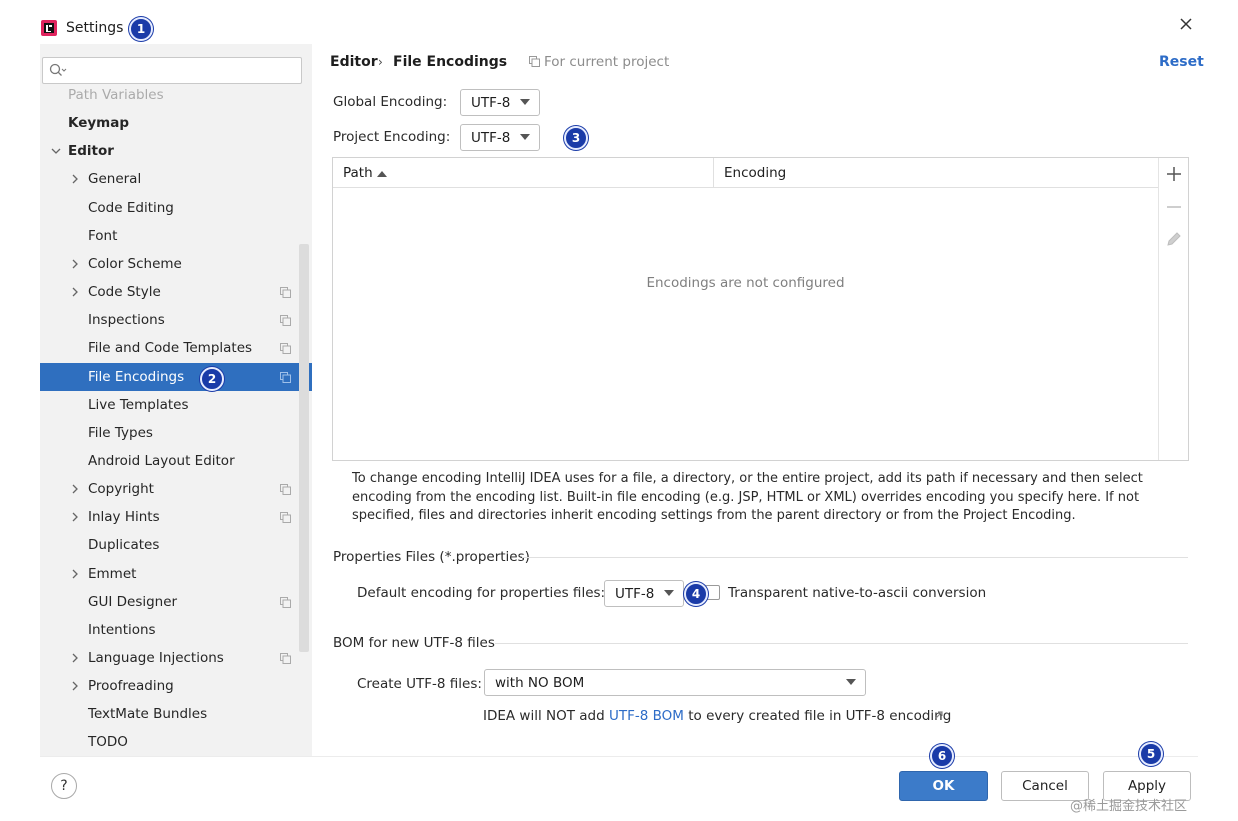 This screenshot has height=821, width=1238. Describe the element at coordinates (176, 630) in the screenshot. I see `sidebar-item-intentions: Intentions` at that location.